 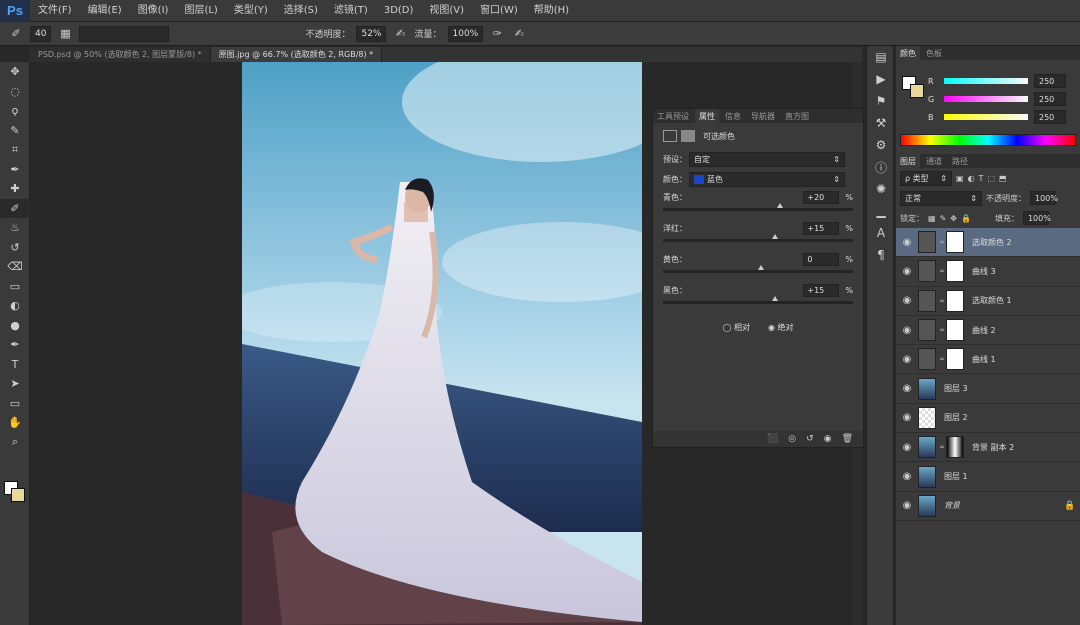 What do you see at coordinates (465, 33) in the screenshot?
I see `flow-field: 100%` at bounding box center [465, 33].